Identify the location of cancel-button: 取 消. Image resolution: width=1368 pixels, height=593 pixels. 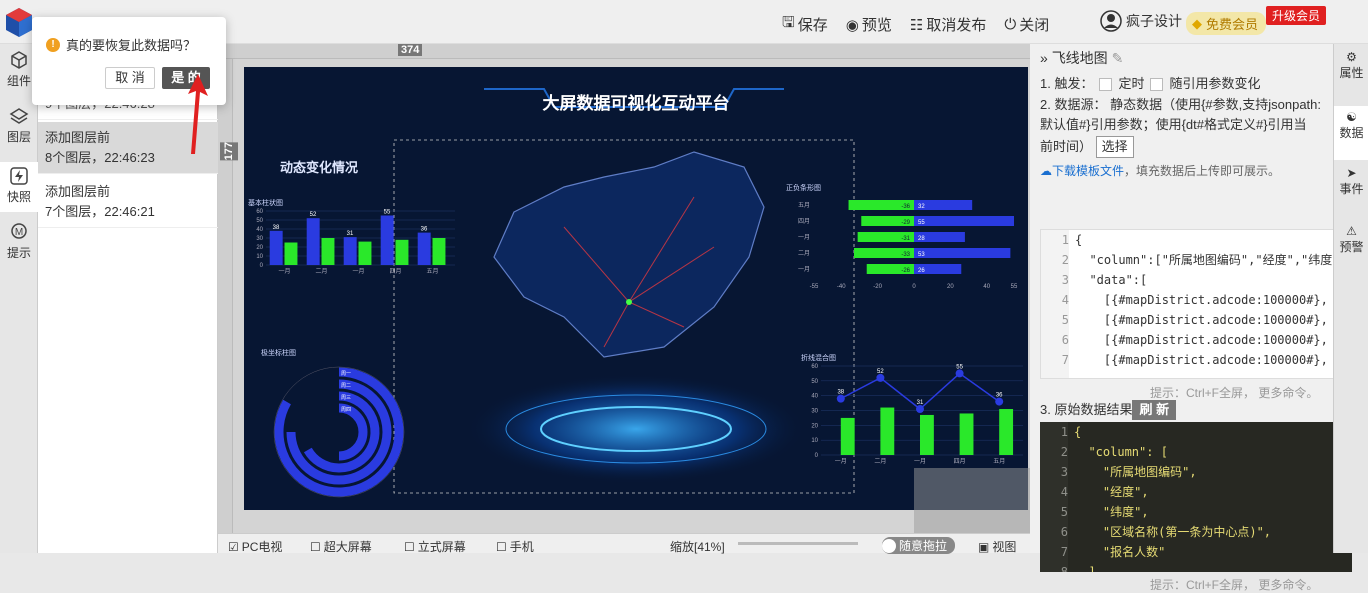
(130, 78).